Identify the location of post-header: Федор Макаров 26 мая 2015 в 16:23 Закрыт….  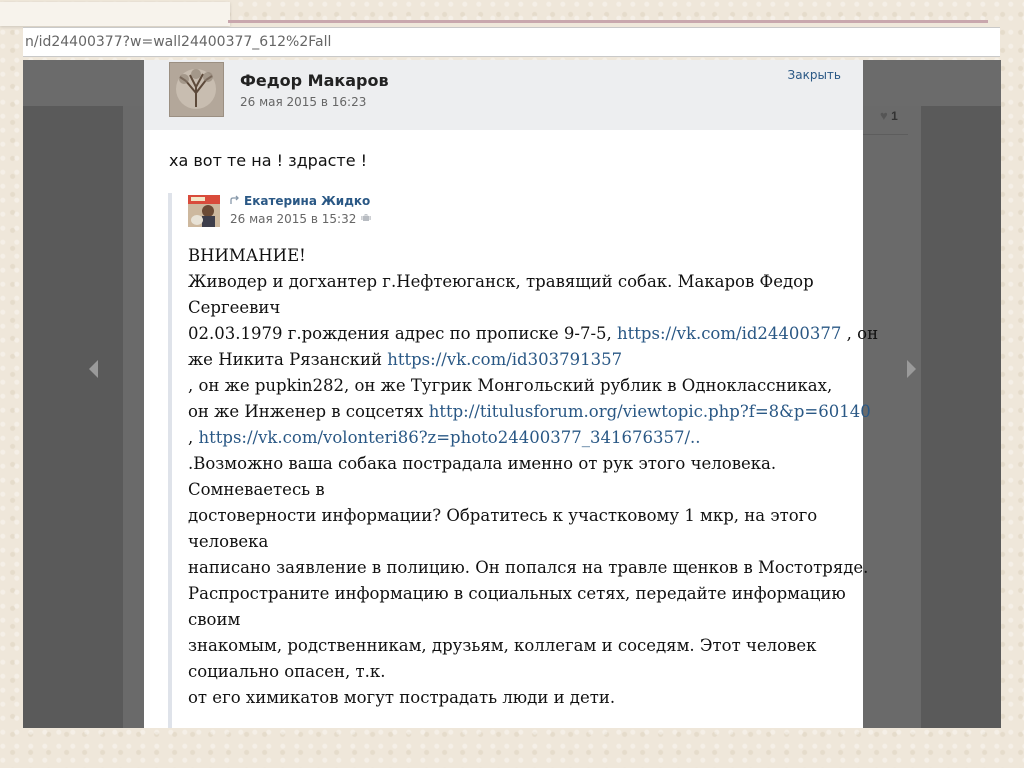
(503, 95).